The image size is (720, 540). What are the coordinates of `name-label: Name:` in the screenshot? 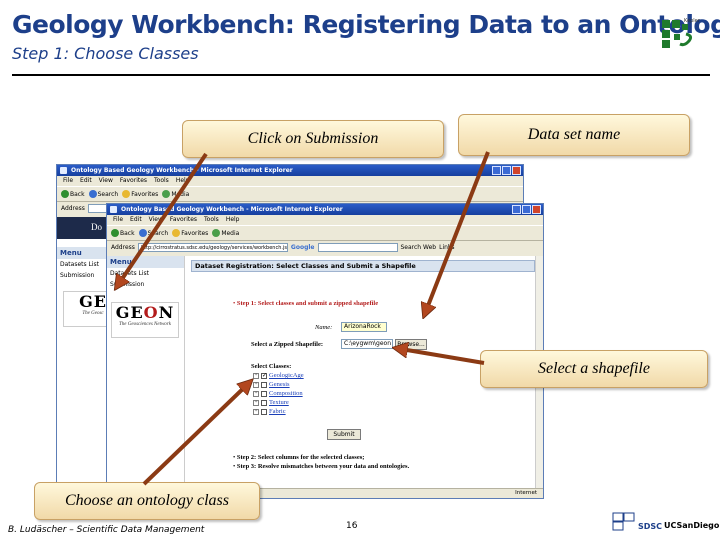 It's located at (324, 327).